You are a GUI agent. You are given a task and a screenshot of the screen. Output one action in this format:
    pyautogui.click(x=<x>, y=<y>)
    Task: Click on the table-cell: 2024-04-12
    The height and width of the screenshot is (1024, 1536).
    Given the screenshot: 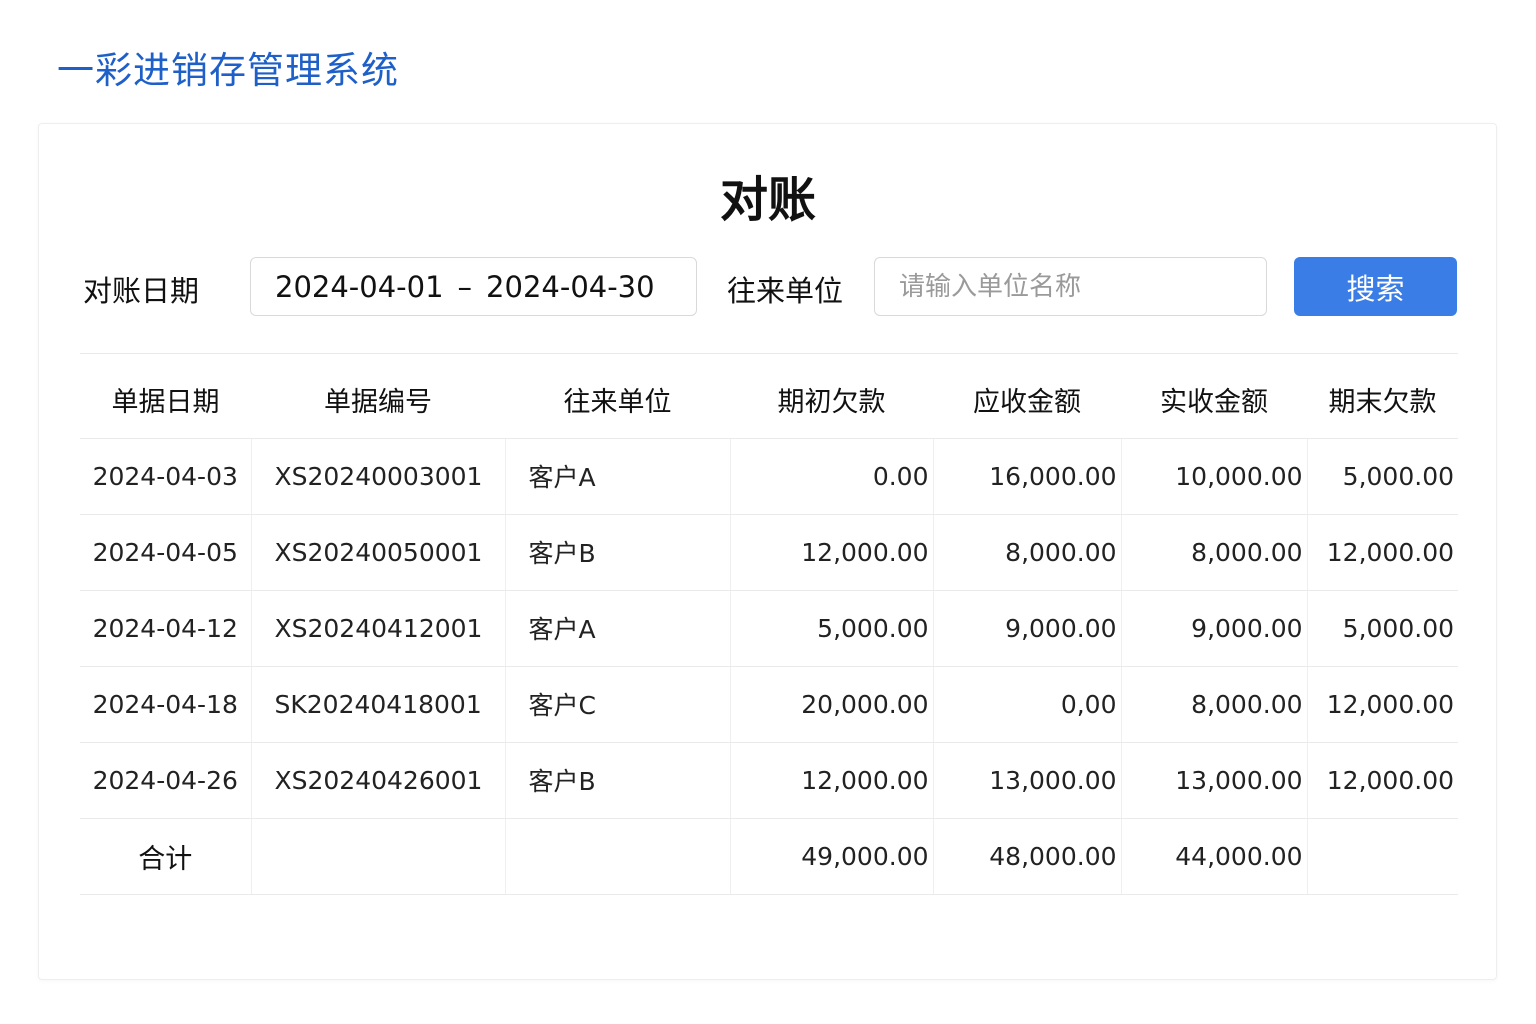 What is the action you would take?
    pyautogui.click(x=165, y=628)
    